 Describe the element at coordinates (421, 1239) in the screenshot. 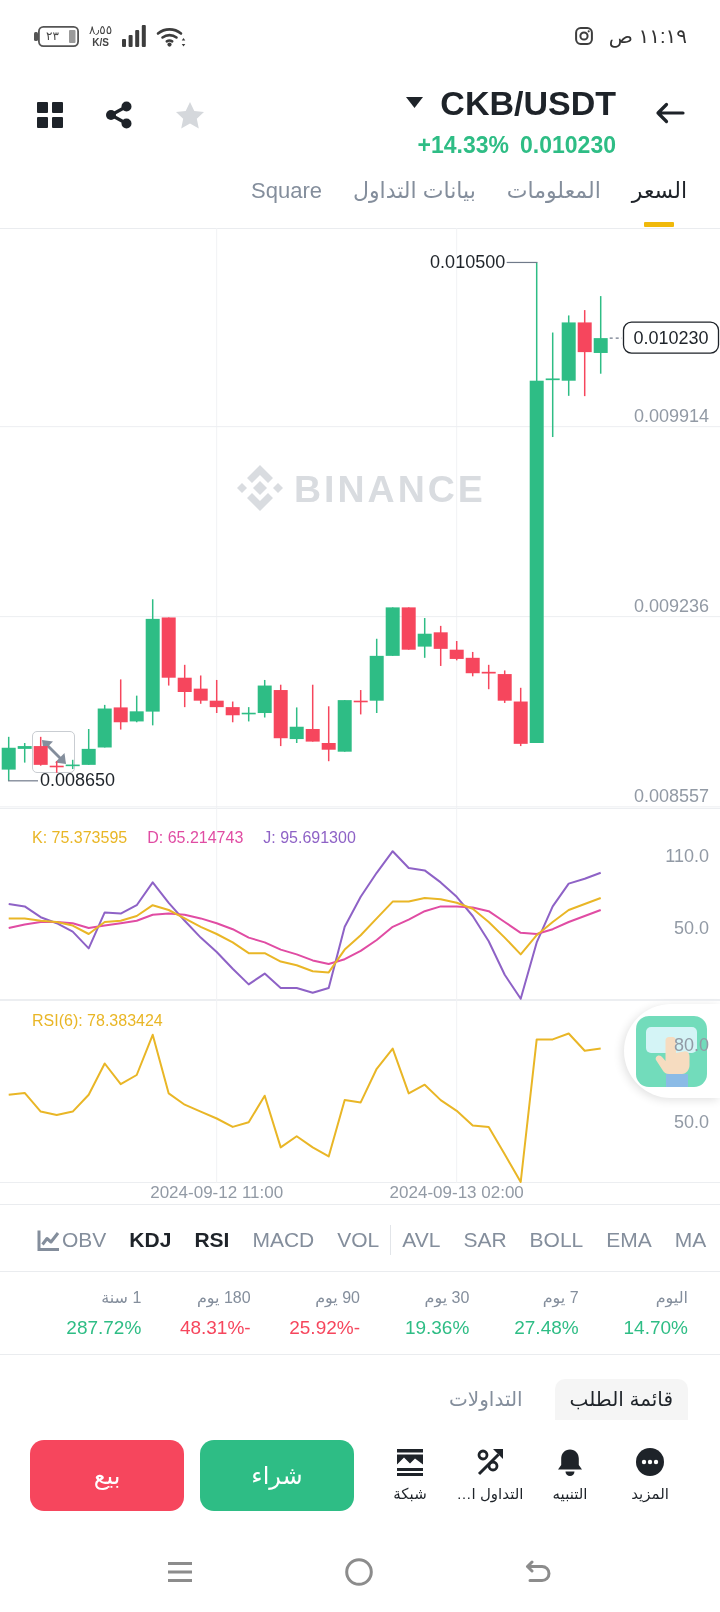

I see `indicator-tab: AVL` at that location.